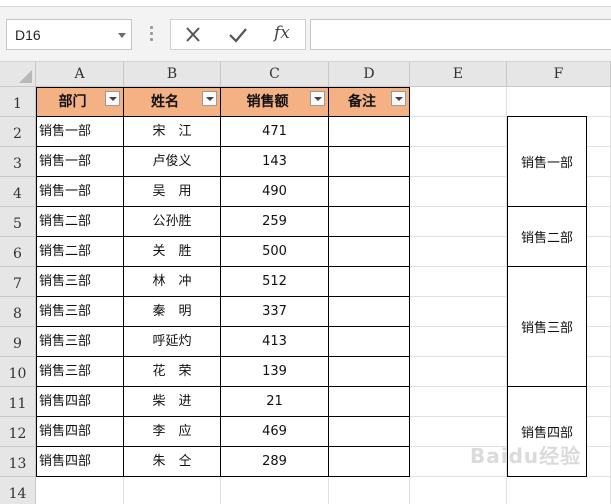  I want to click on column-header-f: F, so click(559, 74).